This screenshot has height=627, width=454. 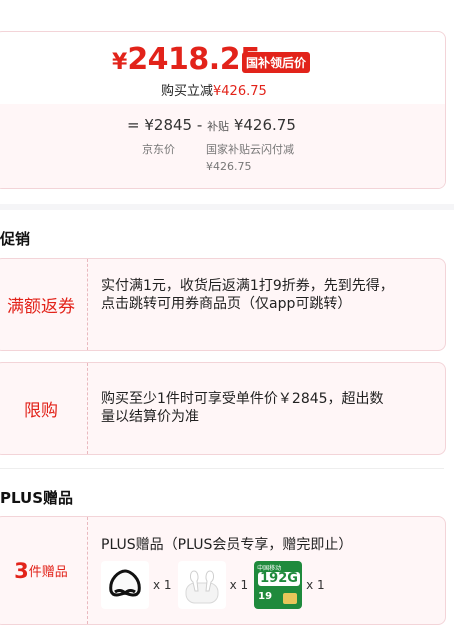 What do you see at coordinates (44, 408) in the screenshot?
I see `promo-label-limit: 限购` at bounding box center [44, 408].